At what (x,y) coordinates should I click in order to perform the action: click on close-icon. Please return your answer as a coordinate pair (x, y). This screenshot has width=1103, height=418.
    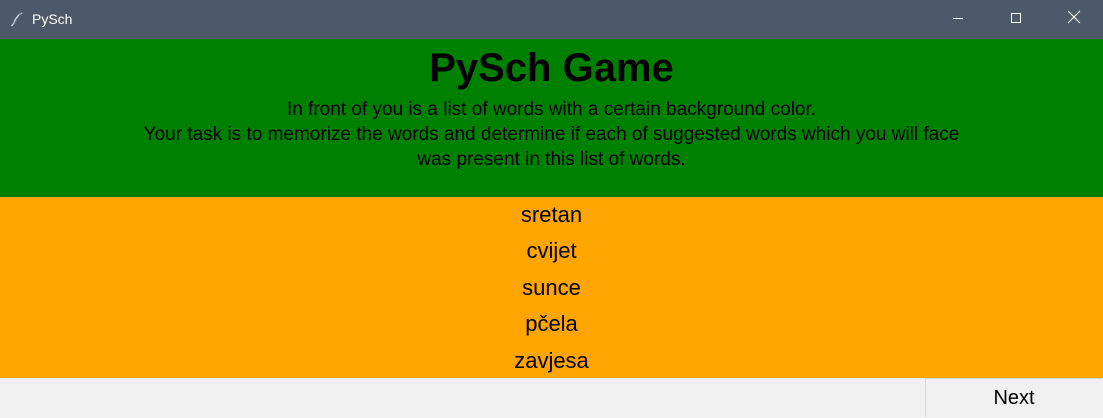
    Looking at the image, I should click on (1074, 19).